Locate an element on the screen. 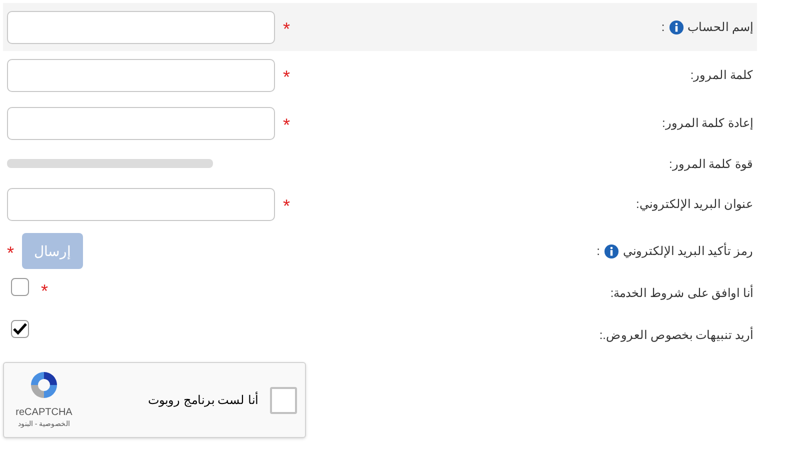 Image resolution: width=804 pixels, height=450 pixels. field-label: كلمة المرور: is located at coordinates (721, 75).